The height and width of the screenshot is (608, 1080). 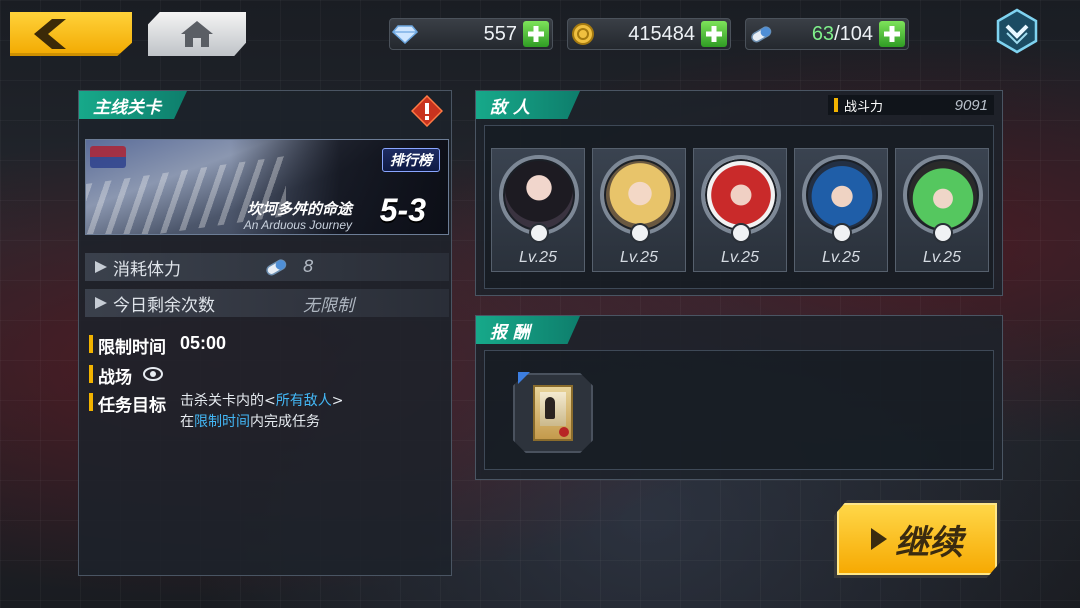 I want to click on add-gold-button, so click(x=714, y=34).